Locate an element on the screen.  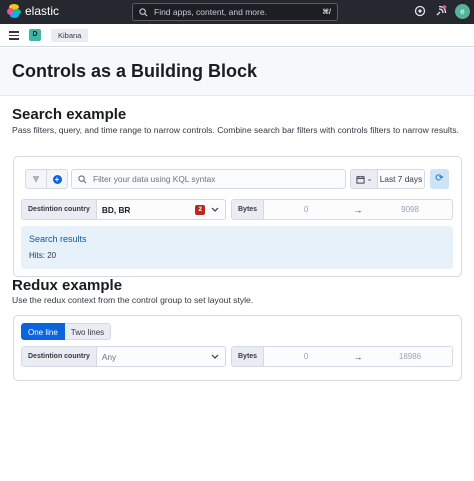
plus-icon: + is located at coordinates (57, 179).